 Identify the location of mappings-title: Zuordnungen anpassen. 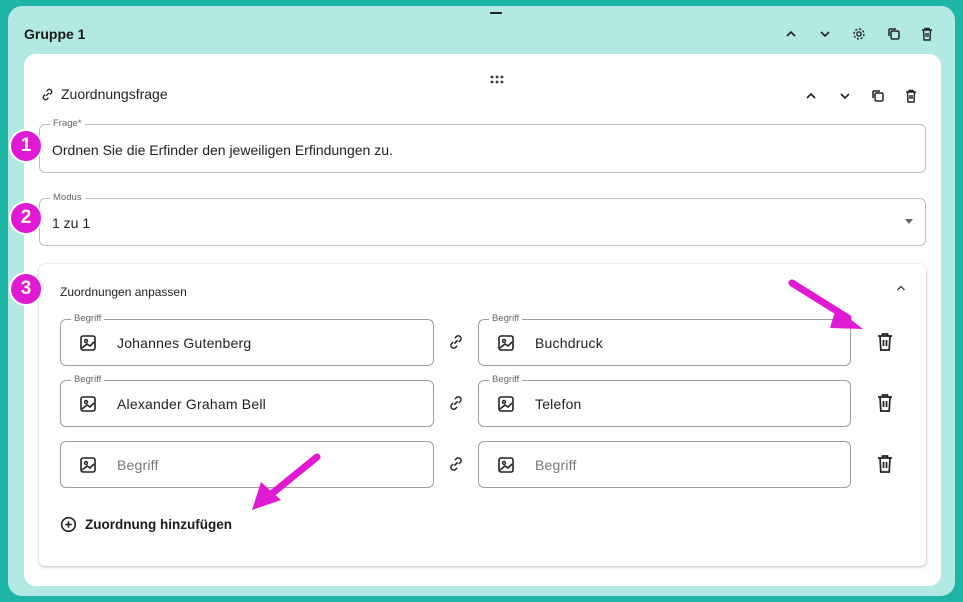
(123, 292).